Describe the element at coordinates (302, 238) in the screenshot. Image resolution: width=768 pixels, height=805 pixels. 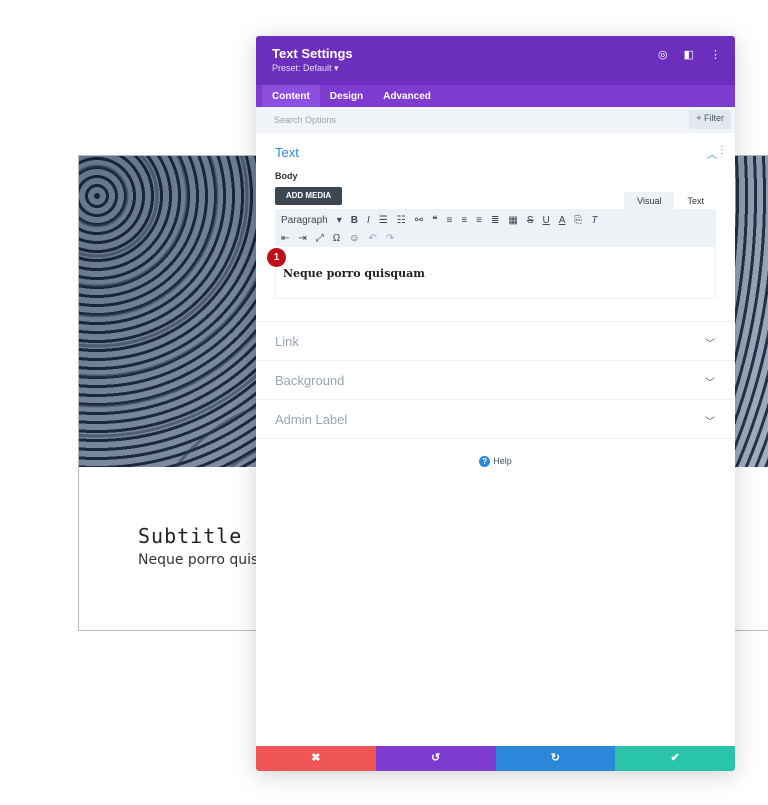
I see `indent-icon: ⇥` at that location.